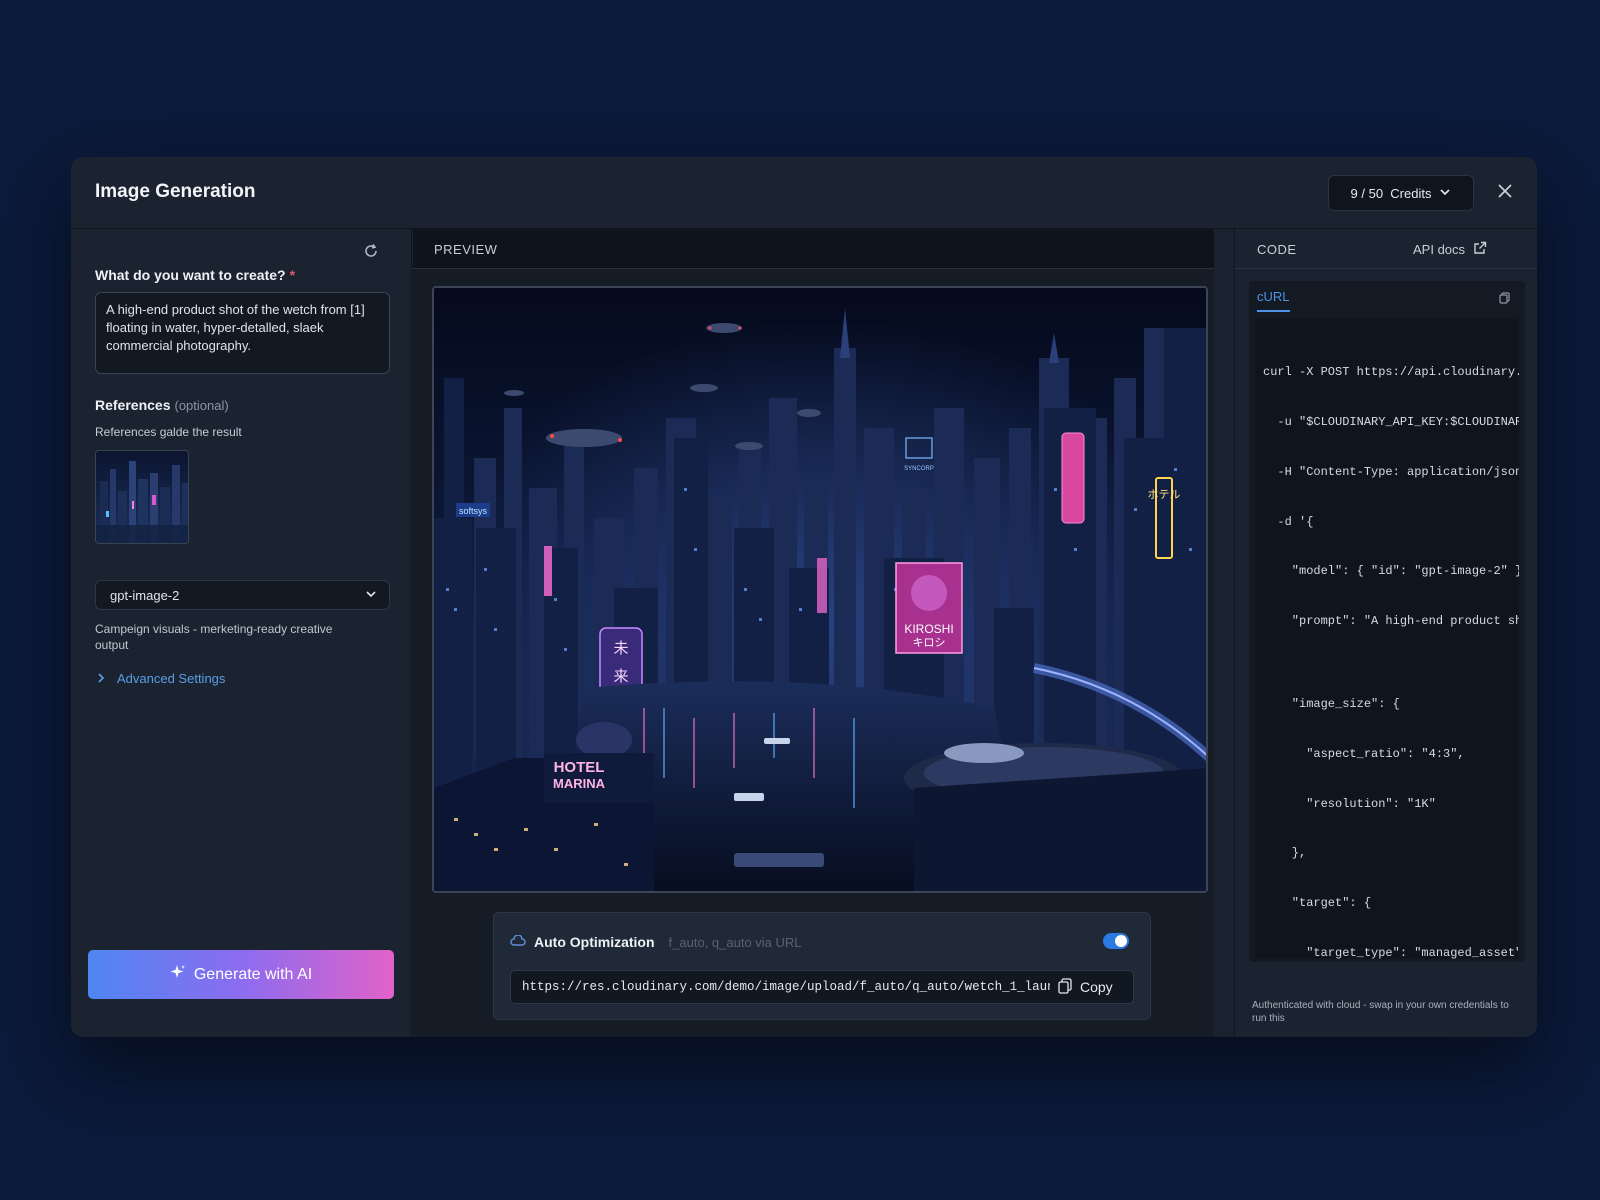  I want to click on code-line: -d '{, so click(1288, 521).